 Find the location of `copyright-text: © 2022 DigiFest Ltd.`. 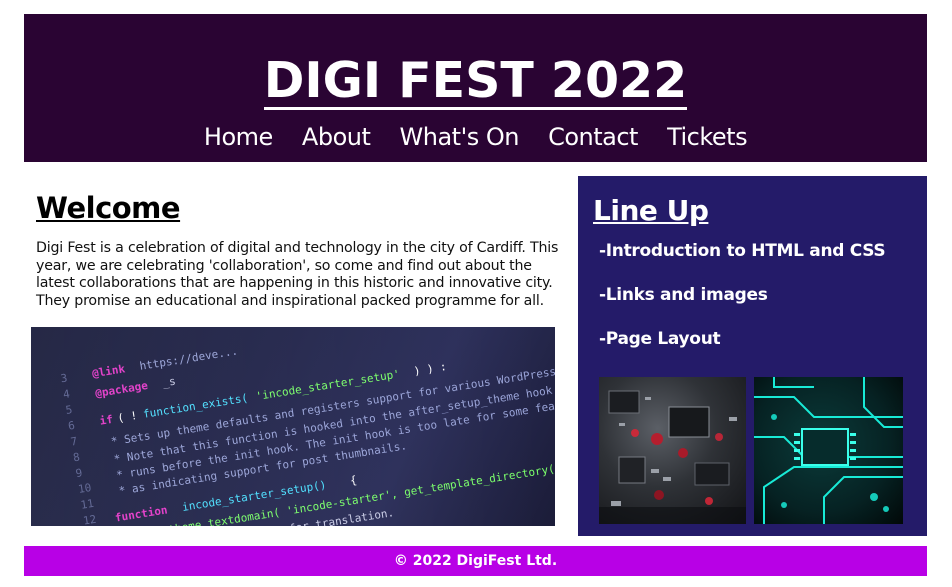

copyright-text: © 2022 DigiFest Ltd. is located at coordinates (475, 561).